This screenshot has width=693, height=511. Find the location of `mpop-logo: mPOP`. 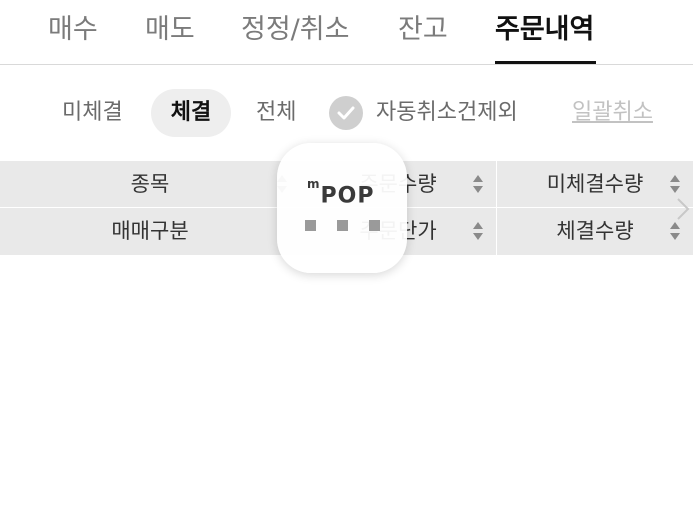

mpop-logo: mPOP is located at coordinates (341, 193).